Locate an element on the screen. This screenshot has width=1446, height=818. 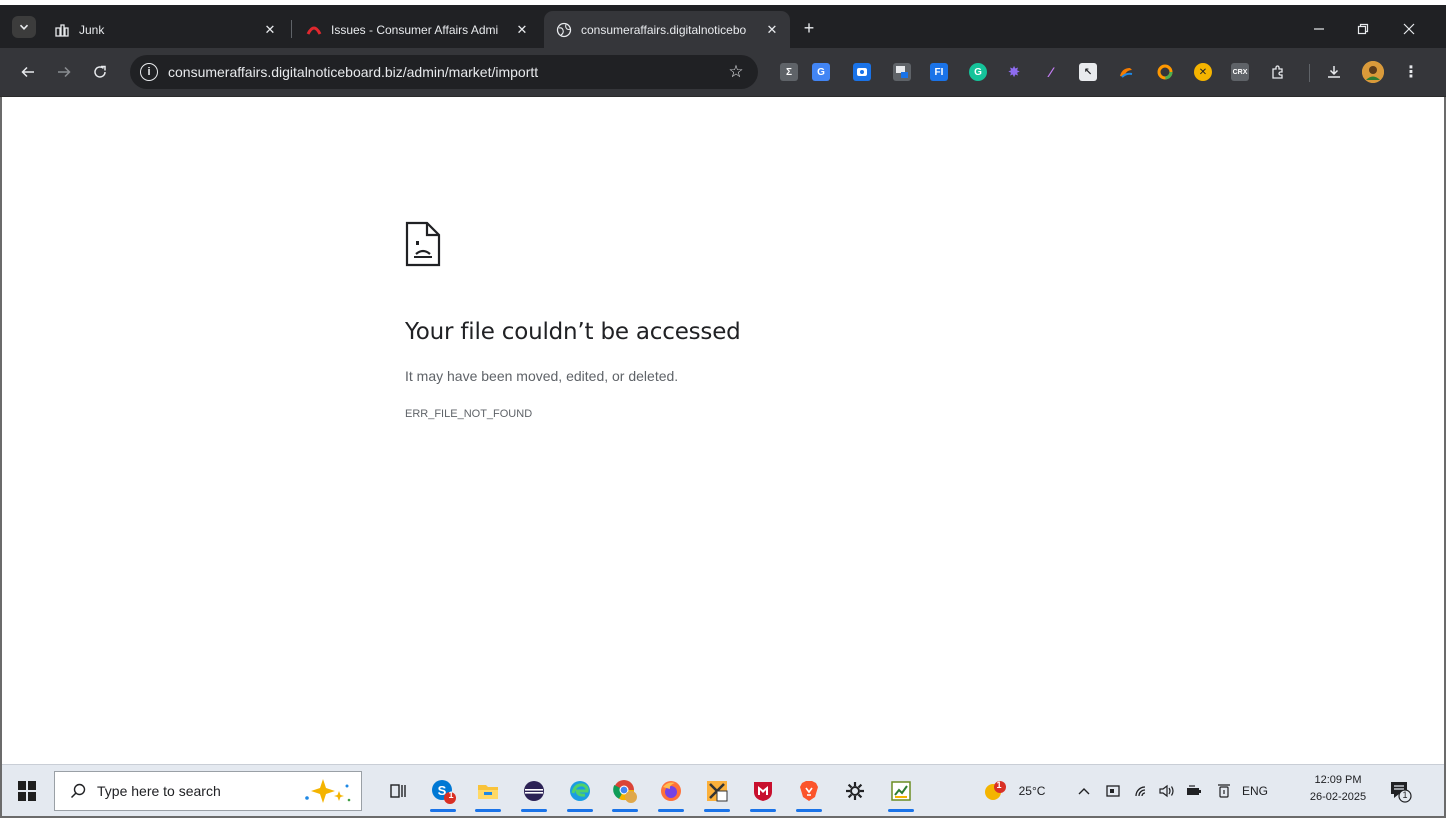
screen-capture-icon is located at coordinates (862, 72).